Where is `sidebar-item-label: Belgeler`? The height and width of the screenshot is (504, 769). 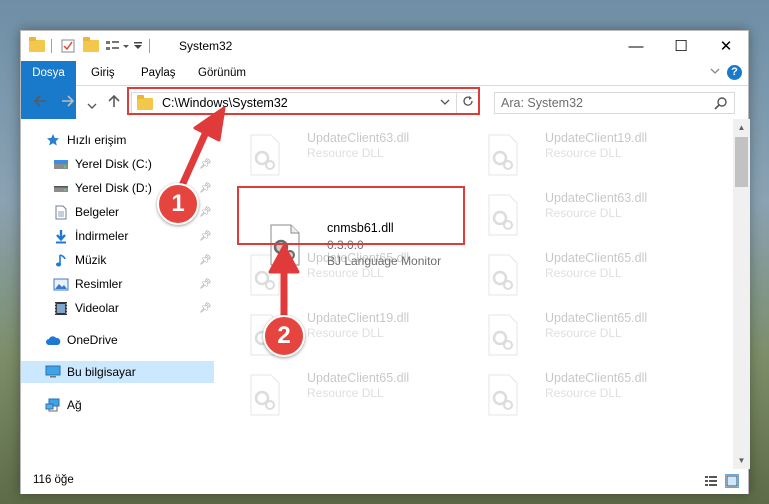
sidebar-item-label: Belgeler is located at coordinates (97, 212).